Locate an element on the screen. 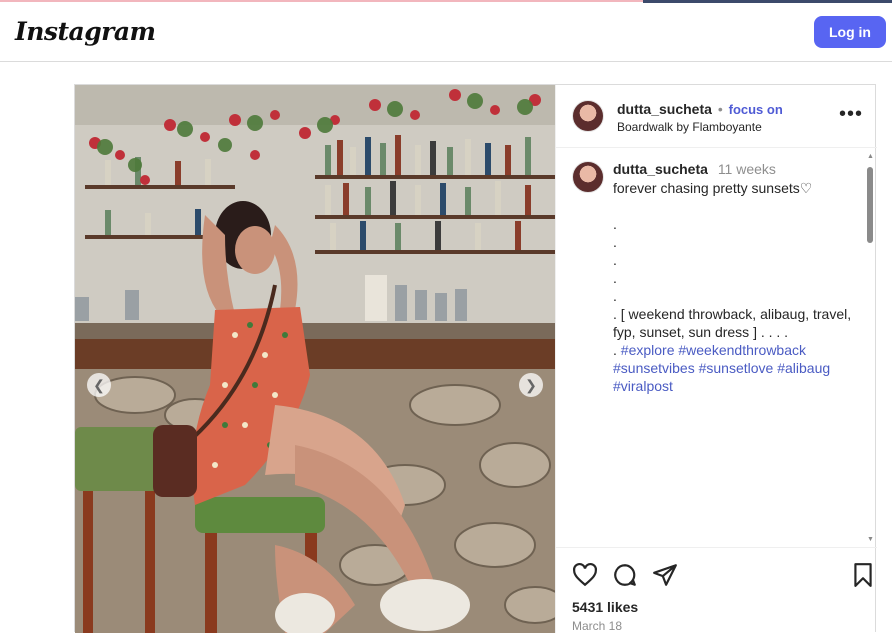 The width and height of the screenshot is (892, 638). header-user-line: dutta_sucheta • focus on is located at coordinates (700, 109).